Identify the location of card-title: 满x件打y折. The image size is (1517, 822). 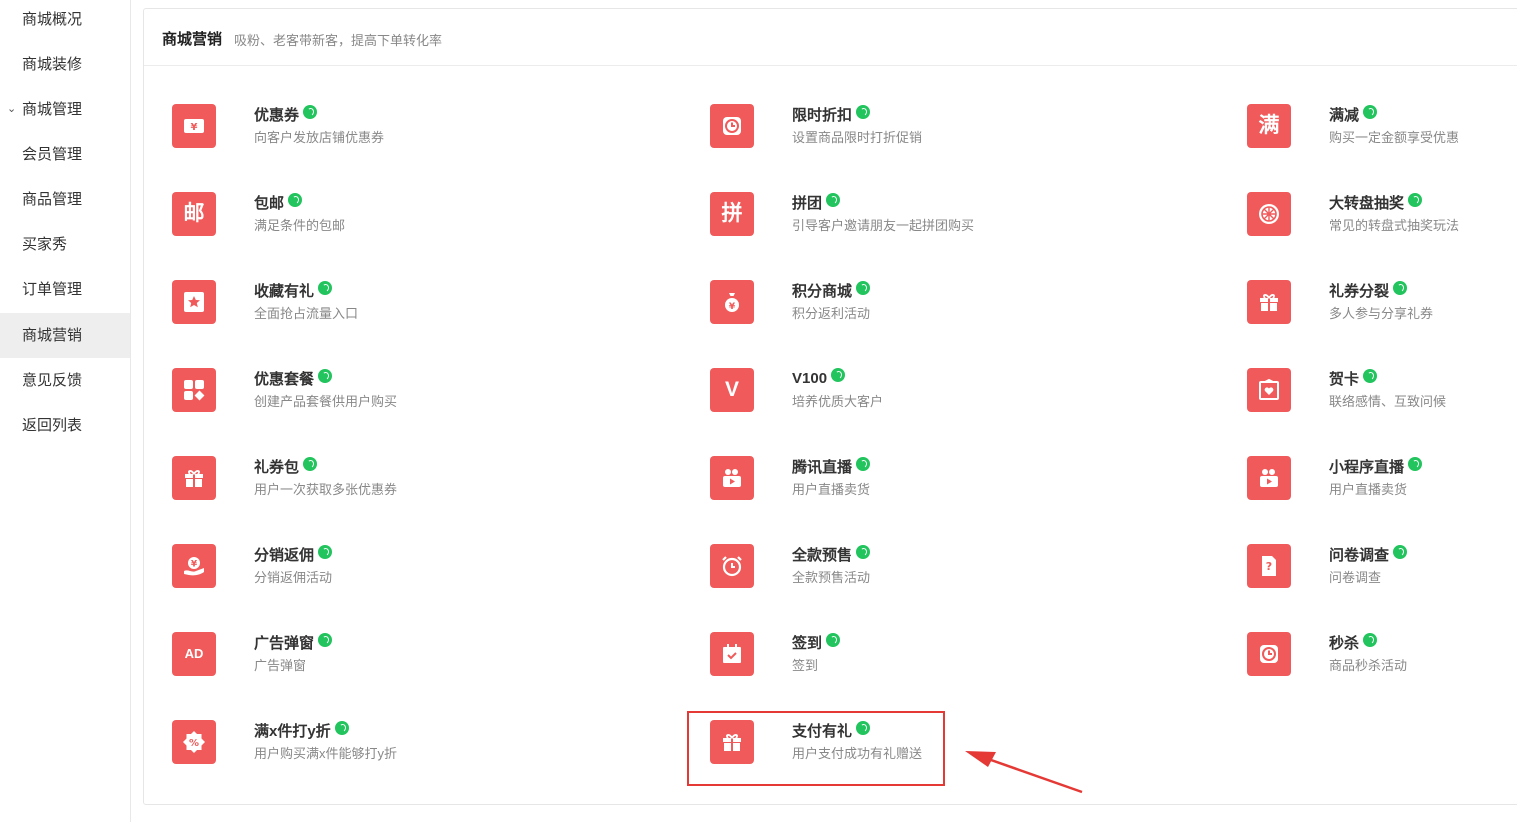
(301, 730).